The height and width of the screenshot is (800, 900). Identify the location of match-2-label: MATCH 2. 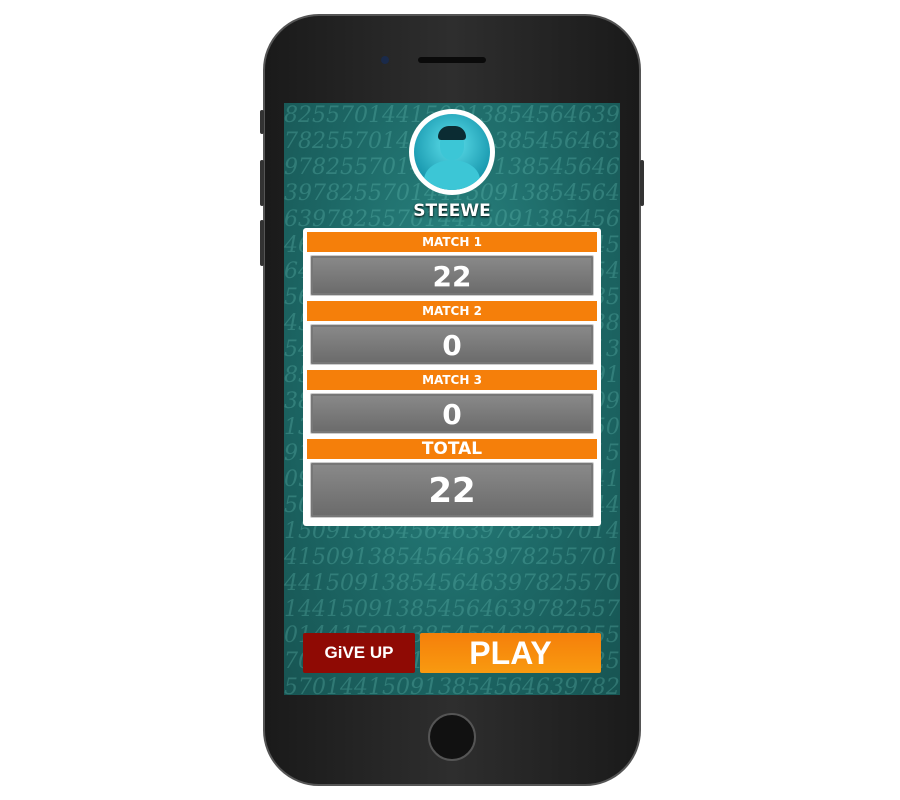
(452, 311).